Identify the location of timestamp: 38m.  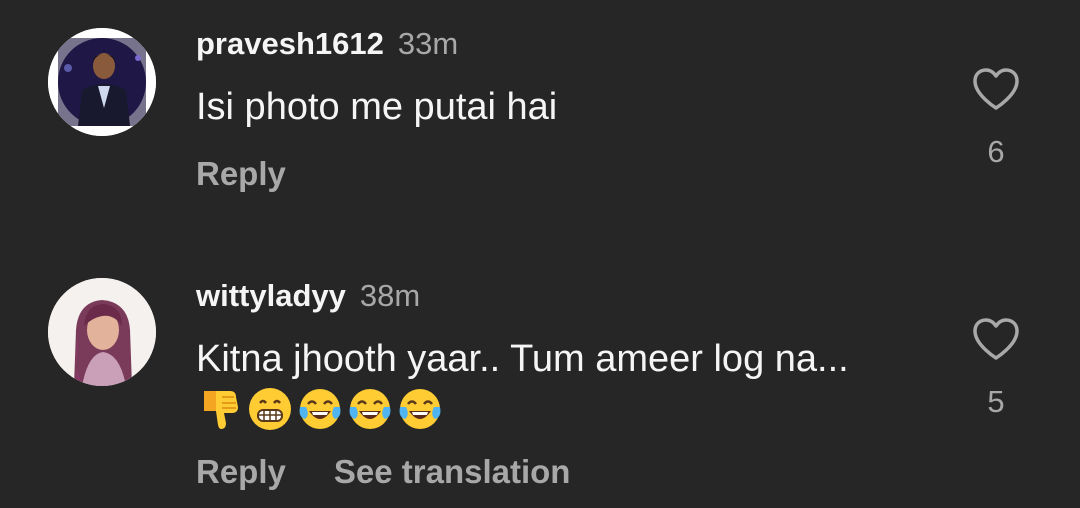
(390, 295).